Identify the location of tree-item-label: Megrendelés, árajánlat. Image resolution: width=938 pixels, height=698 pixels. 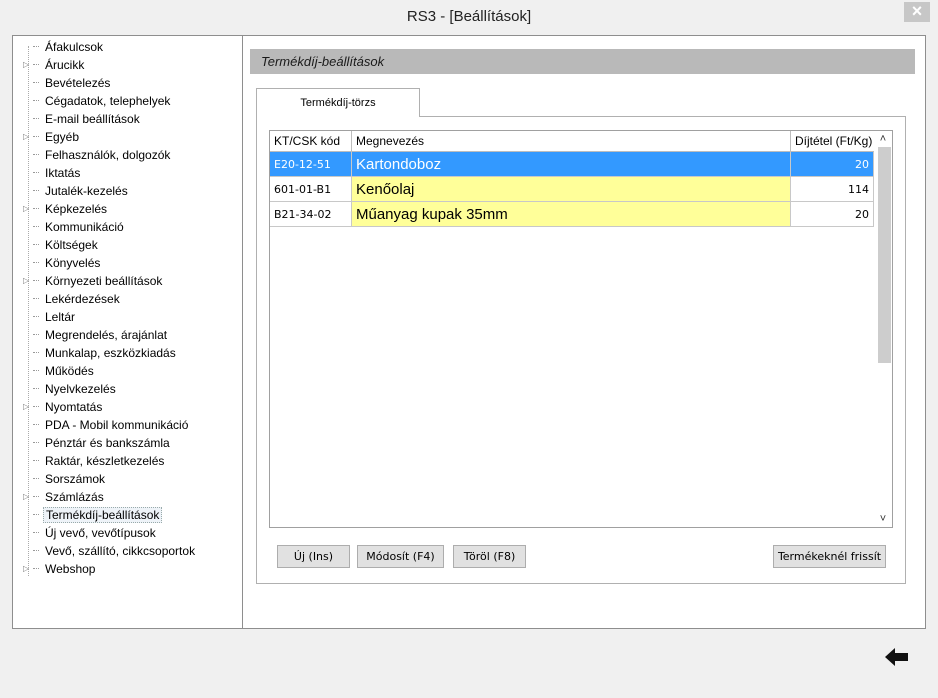
(106, 335).